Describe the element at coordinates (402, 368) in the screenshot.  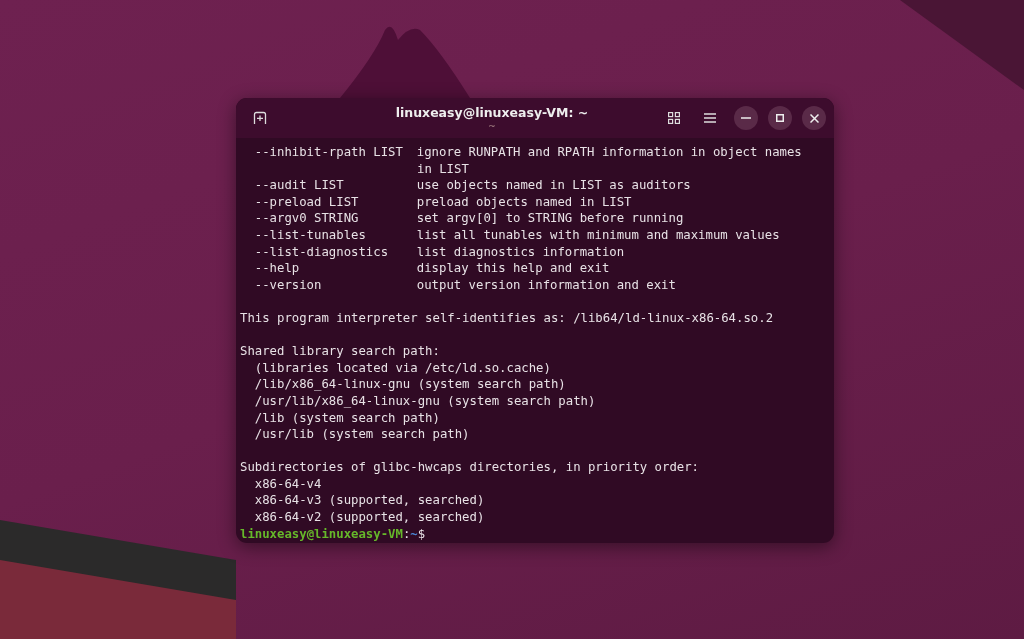
I see `output-line: (libraries located via /etc/ld.so.cache)` at that location.